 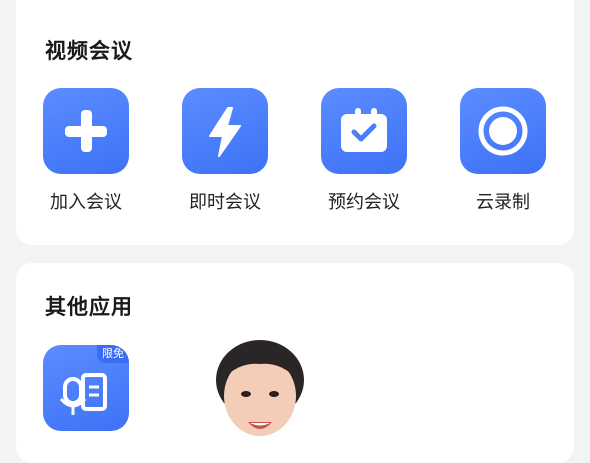 I want to click on voice-transcribe-app-button: 限免, so click(x=86, y=388).